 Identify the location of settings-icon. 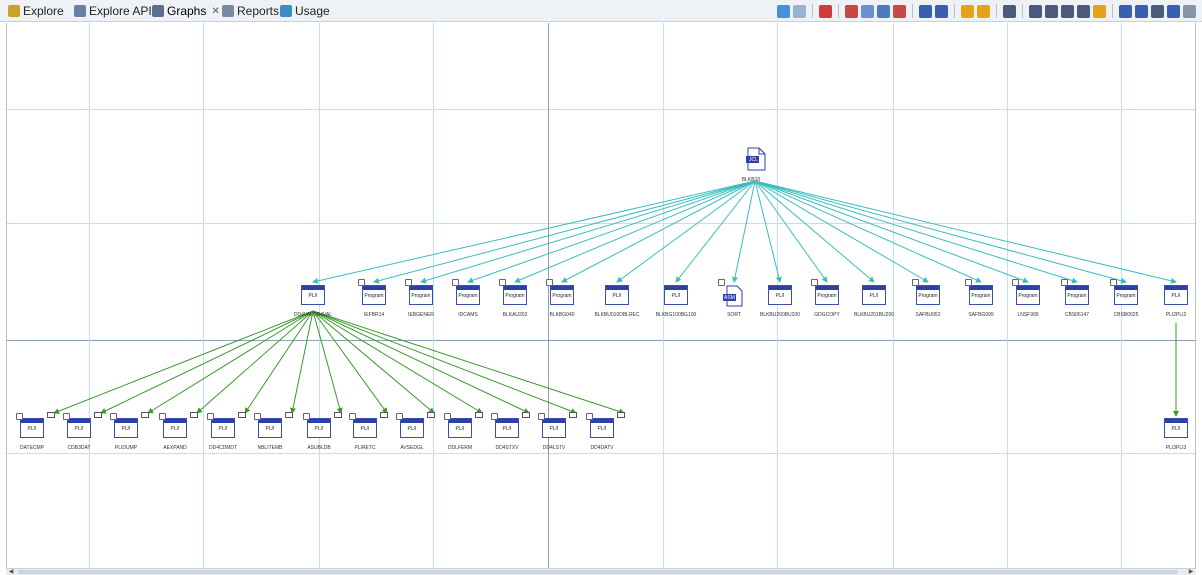
(1157, 11).